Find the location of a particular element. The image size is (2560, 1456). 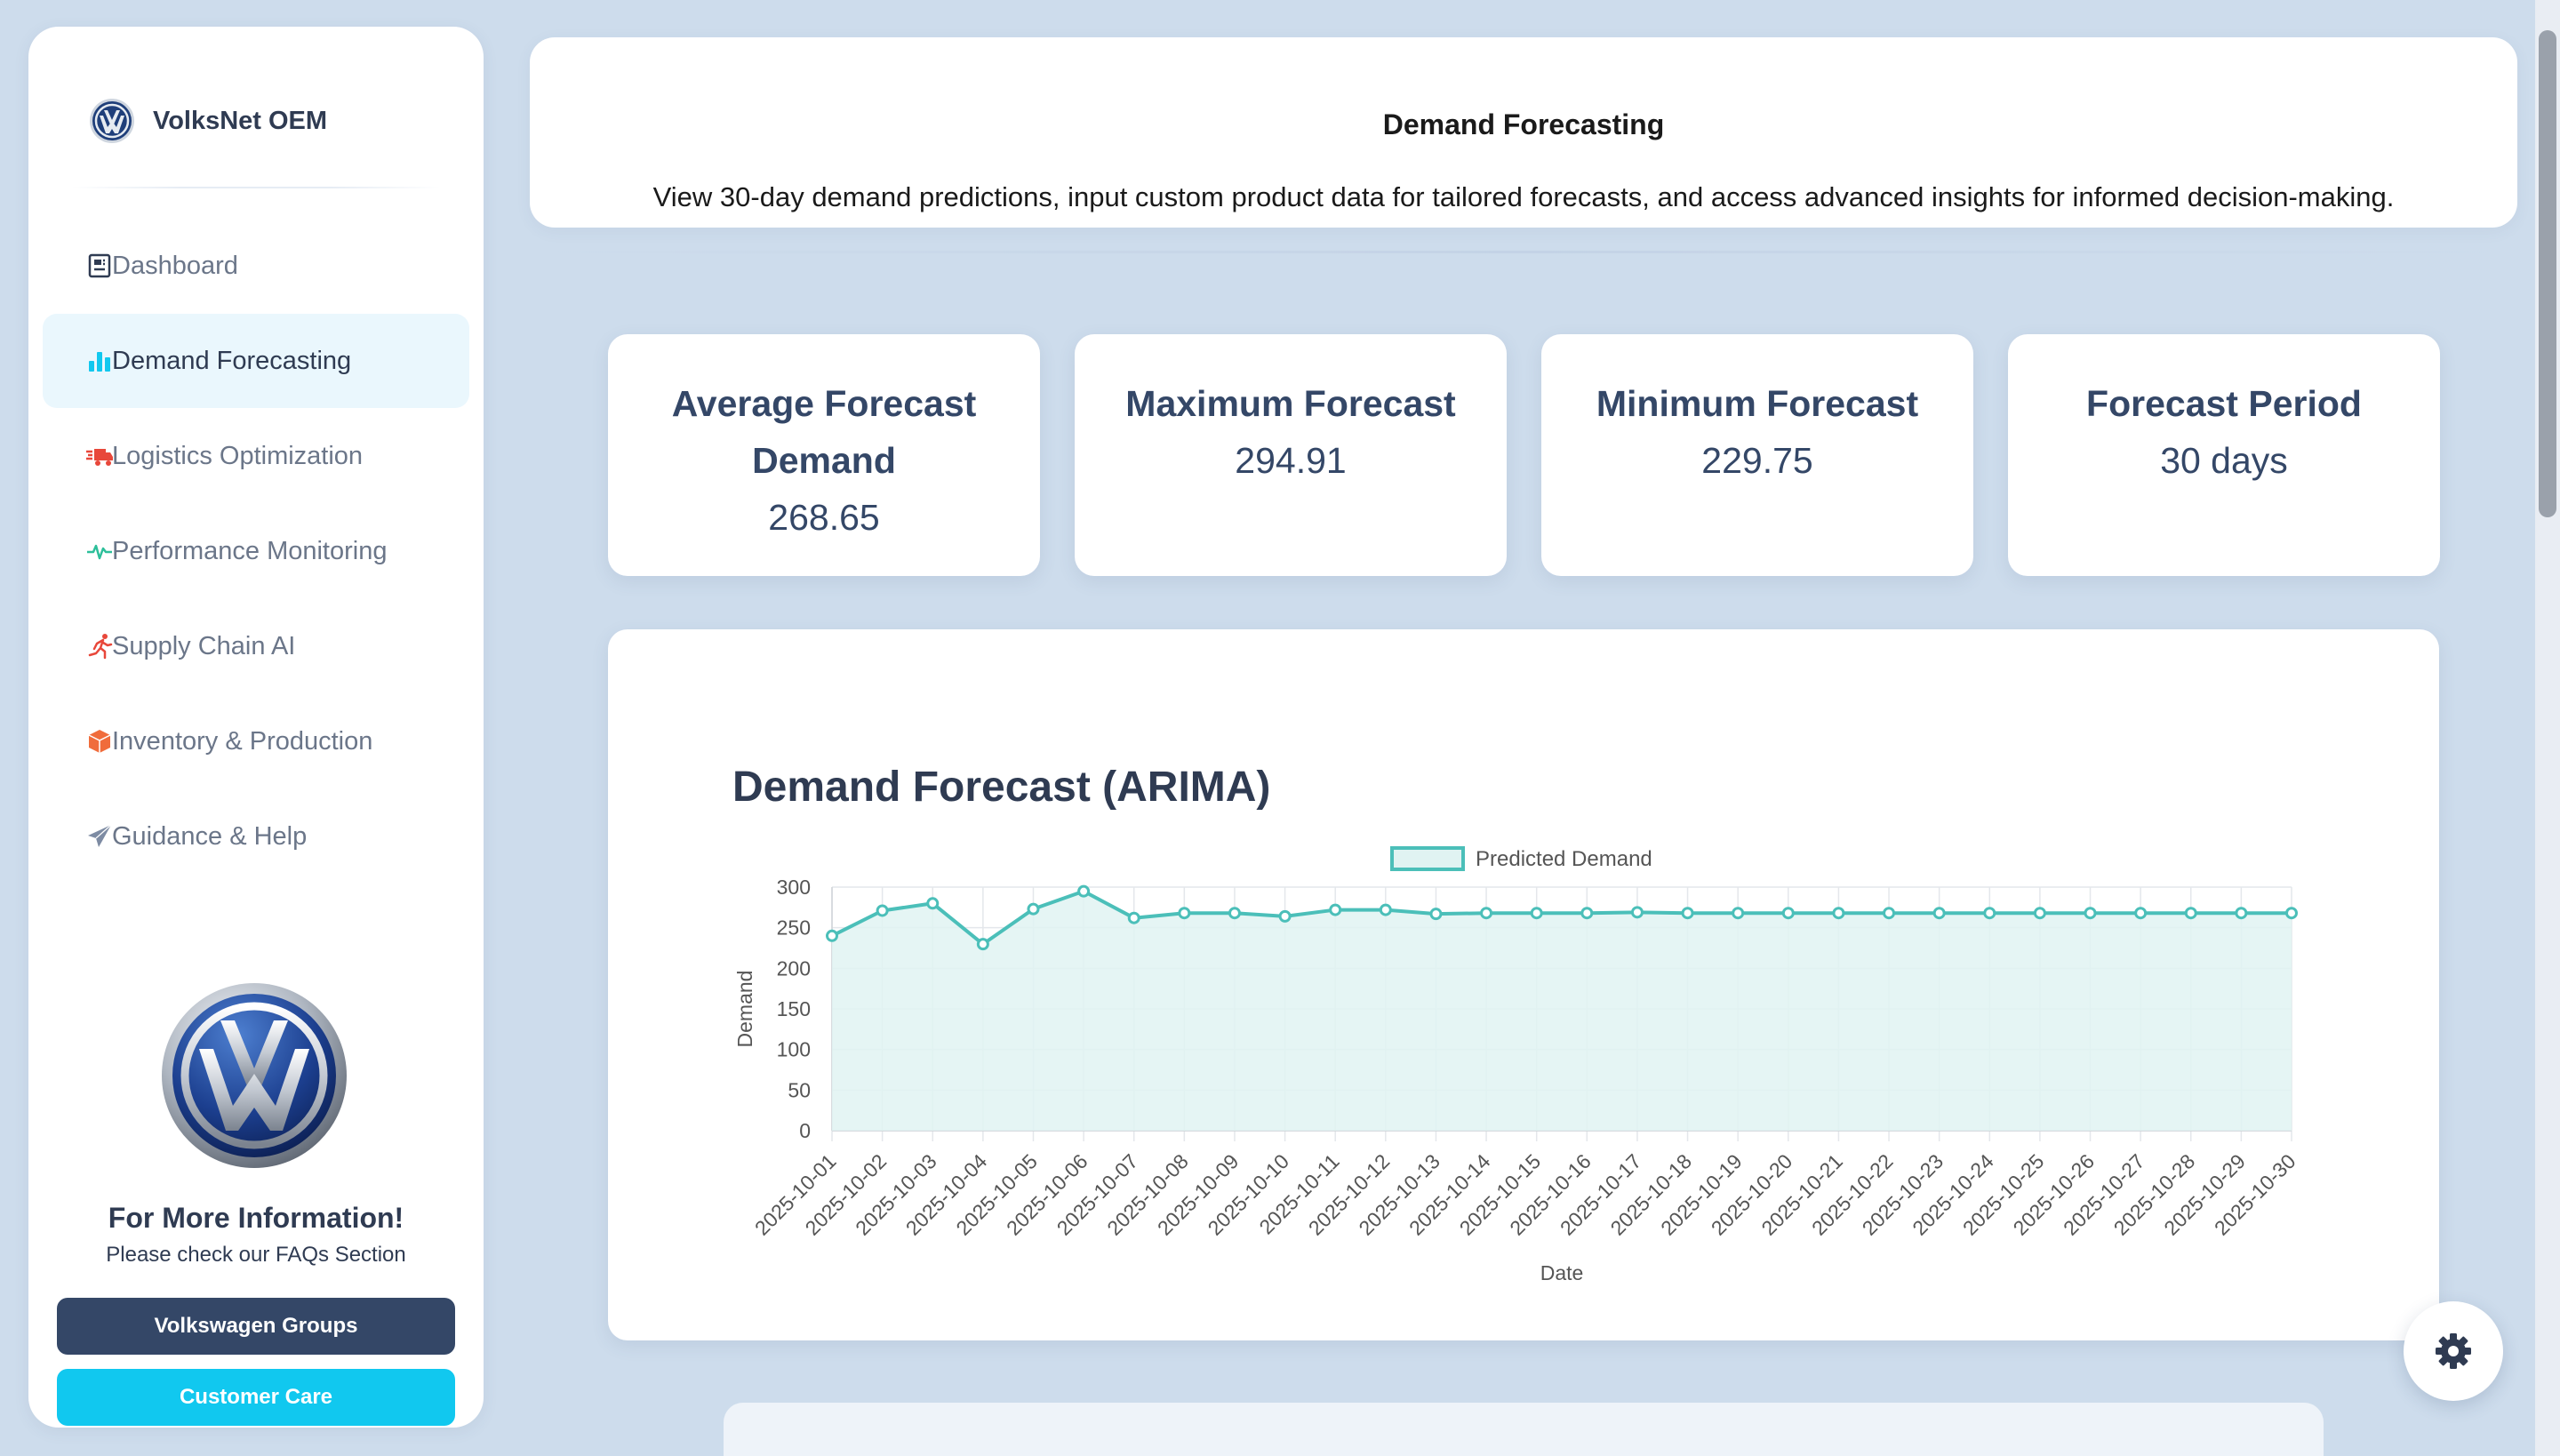

page-title: Demand Forecasting is located at coordinates (1523, 124).